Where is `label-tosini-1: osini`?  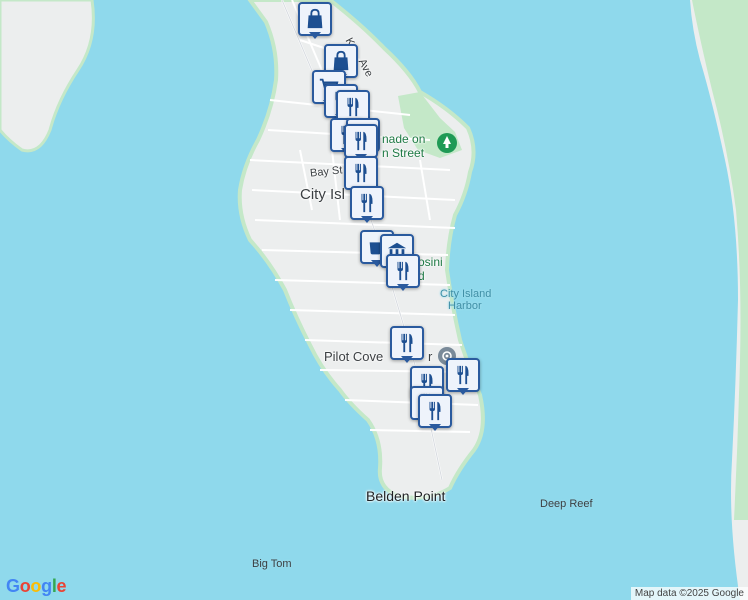
label-tosini-1: osini is located at coordinates (430, 262).